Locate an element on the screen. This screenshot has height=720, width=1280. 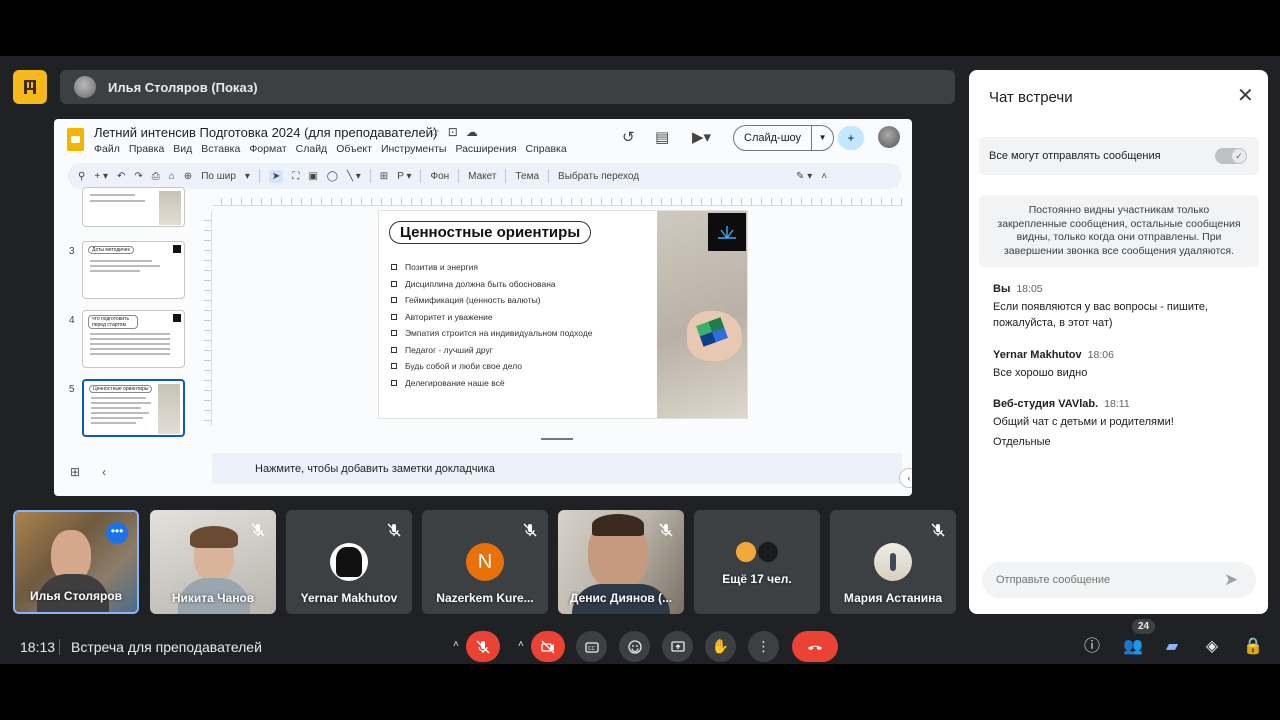
mic-toggle-button is located at coordinates (483, 646).